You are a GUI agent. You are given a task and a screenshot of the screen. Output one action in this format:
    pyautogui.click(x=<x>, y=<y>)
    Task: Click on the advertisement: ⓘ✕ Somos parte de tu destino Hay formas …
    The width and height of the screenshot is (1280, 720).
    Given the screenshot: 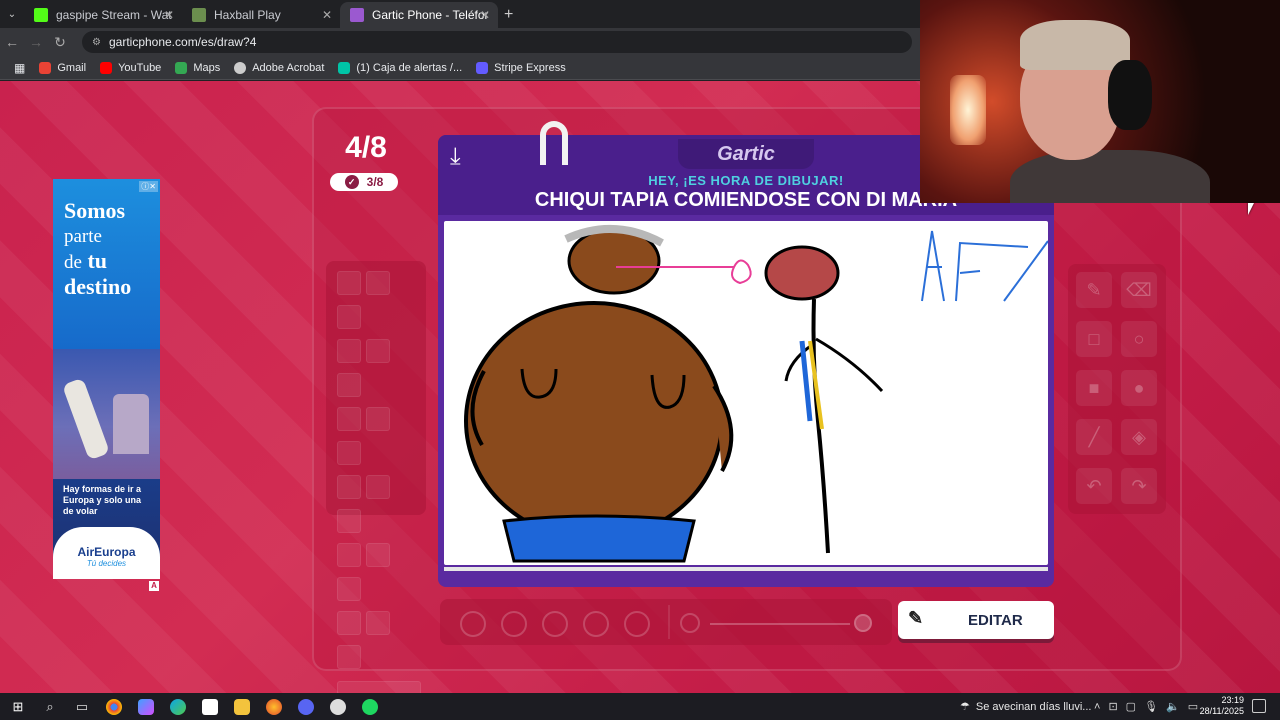 What is the action you would take?
    pyautogui.click(x=106, y=379)
    